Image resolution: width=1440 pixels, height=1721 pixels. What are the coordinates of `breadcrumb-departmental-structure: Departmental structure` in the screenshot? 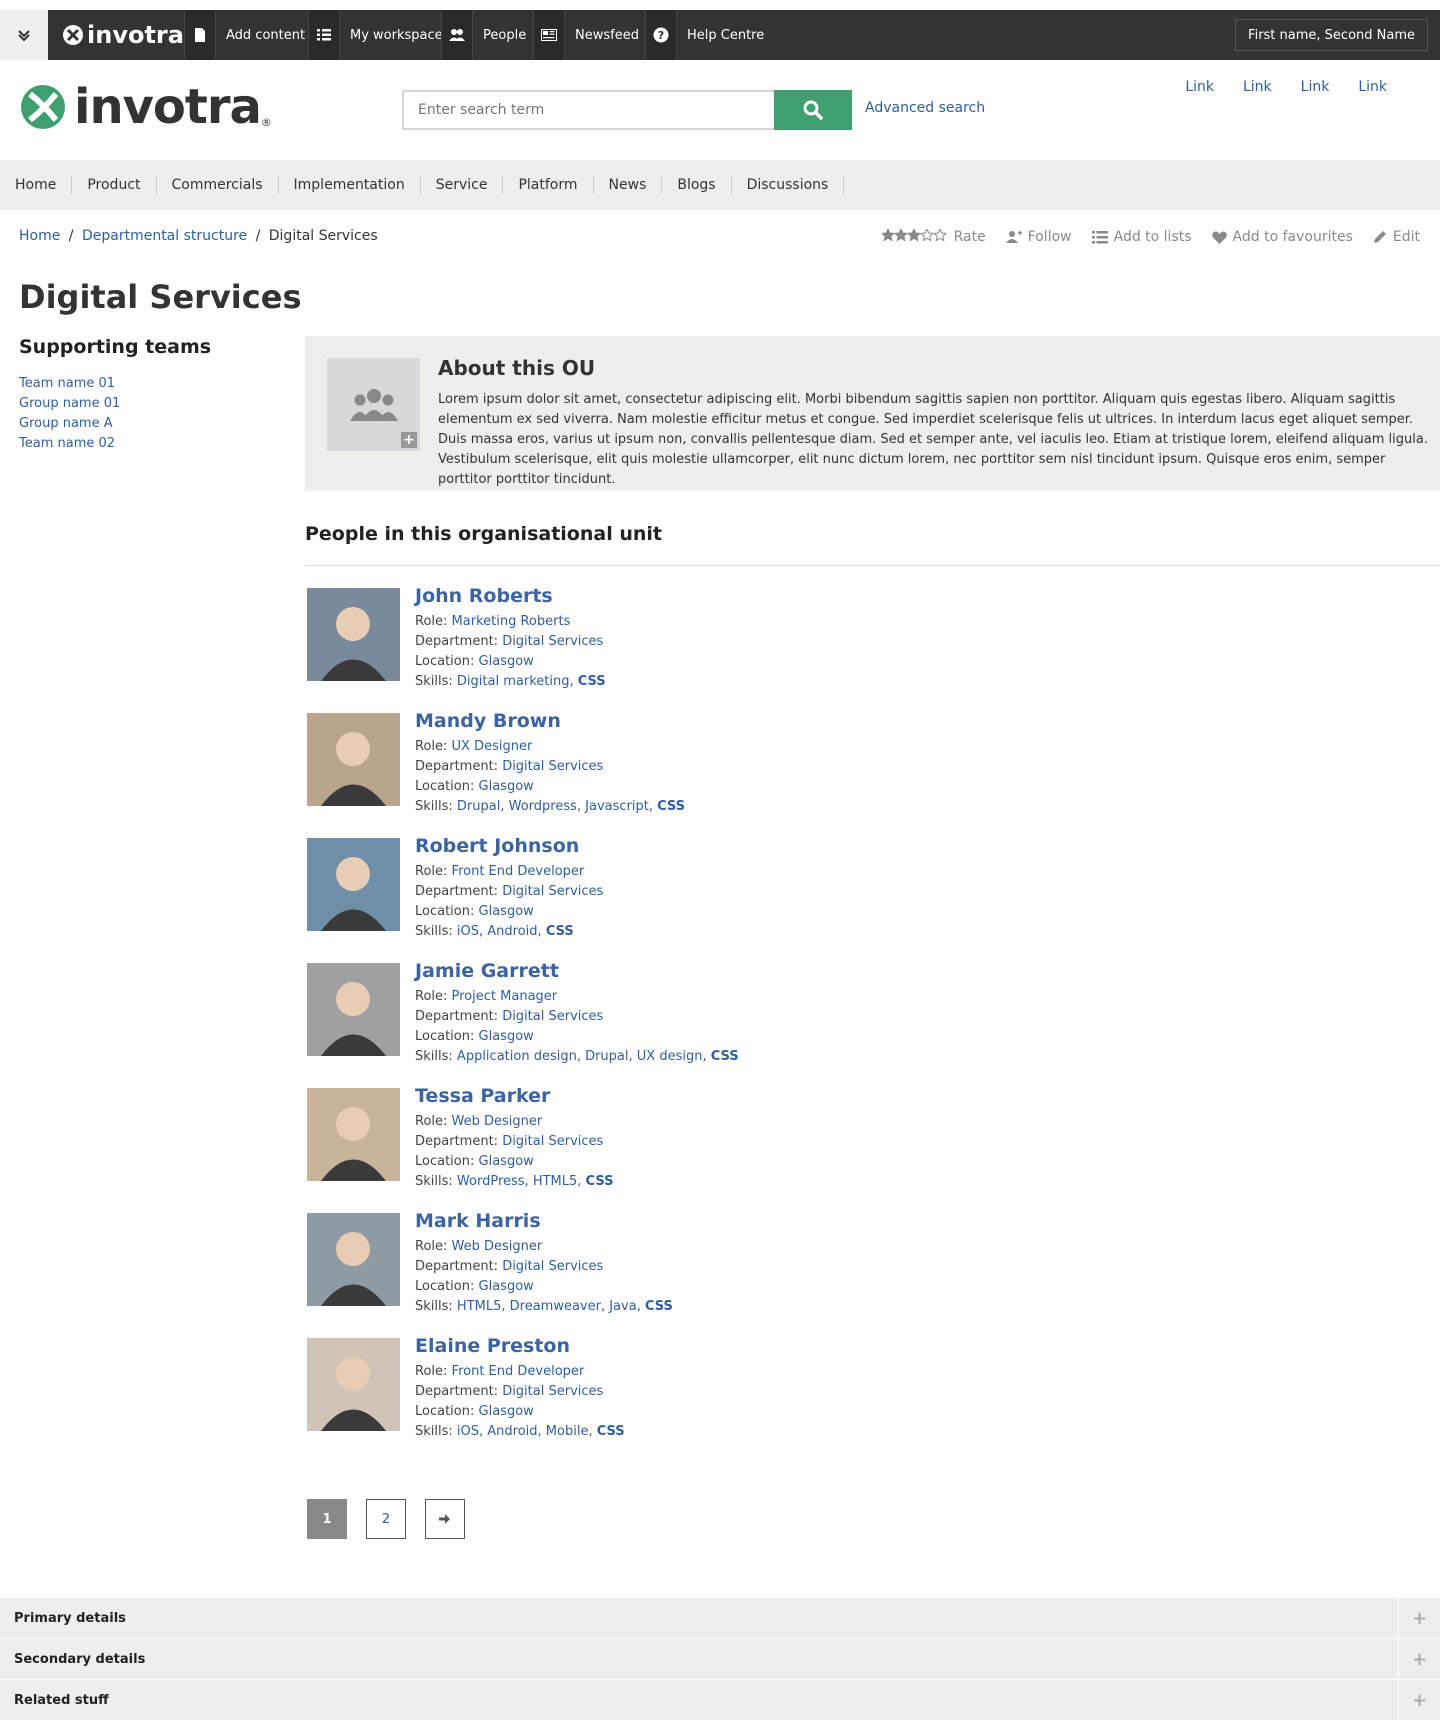 It's located at (164, 236).